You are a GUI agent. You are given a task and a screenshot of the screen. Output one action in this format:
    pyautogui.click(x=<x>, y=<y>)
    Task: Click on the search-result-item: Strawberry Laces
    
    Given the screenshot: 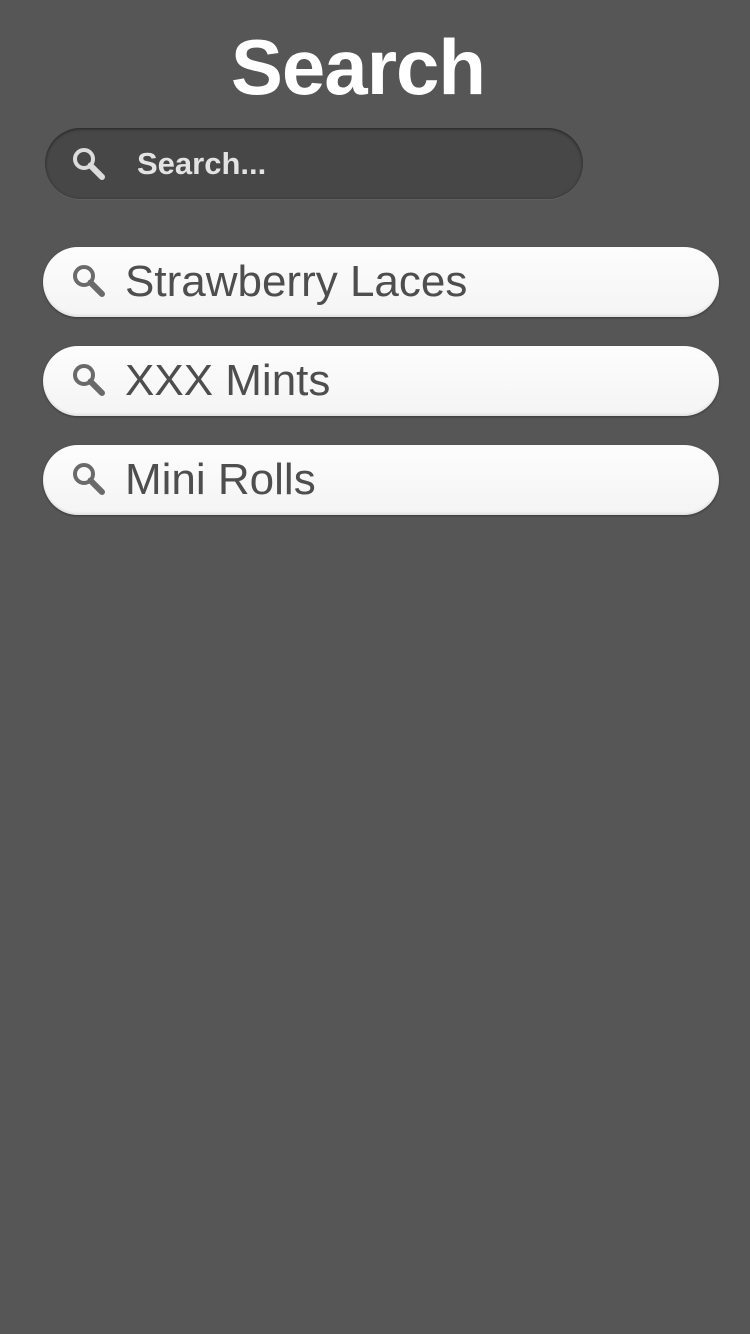 What is the action you would take?
    pyautogui.click(x=381, y=282)
    